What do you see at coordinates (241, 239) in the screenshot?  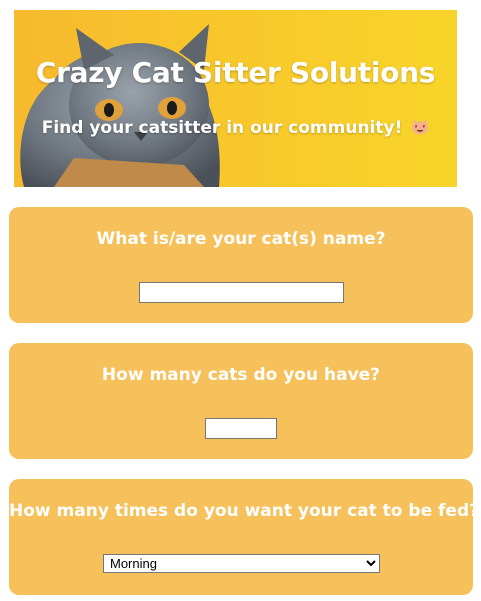 I see `cat-name-question: What is/are your cat(s) name?` at bounding box center [241, 239].